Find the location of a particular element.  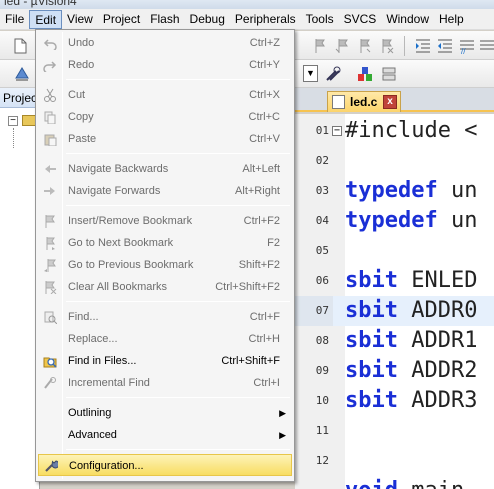

tree-collapse-toggle: − is located at coordinates (13, 121).